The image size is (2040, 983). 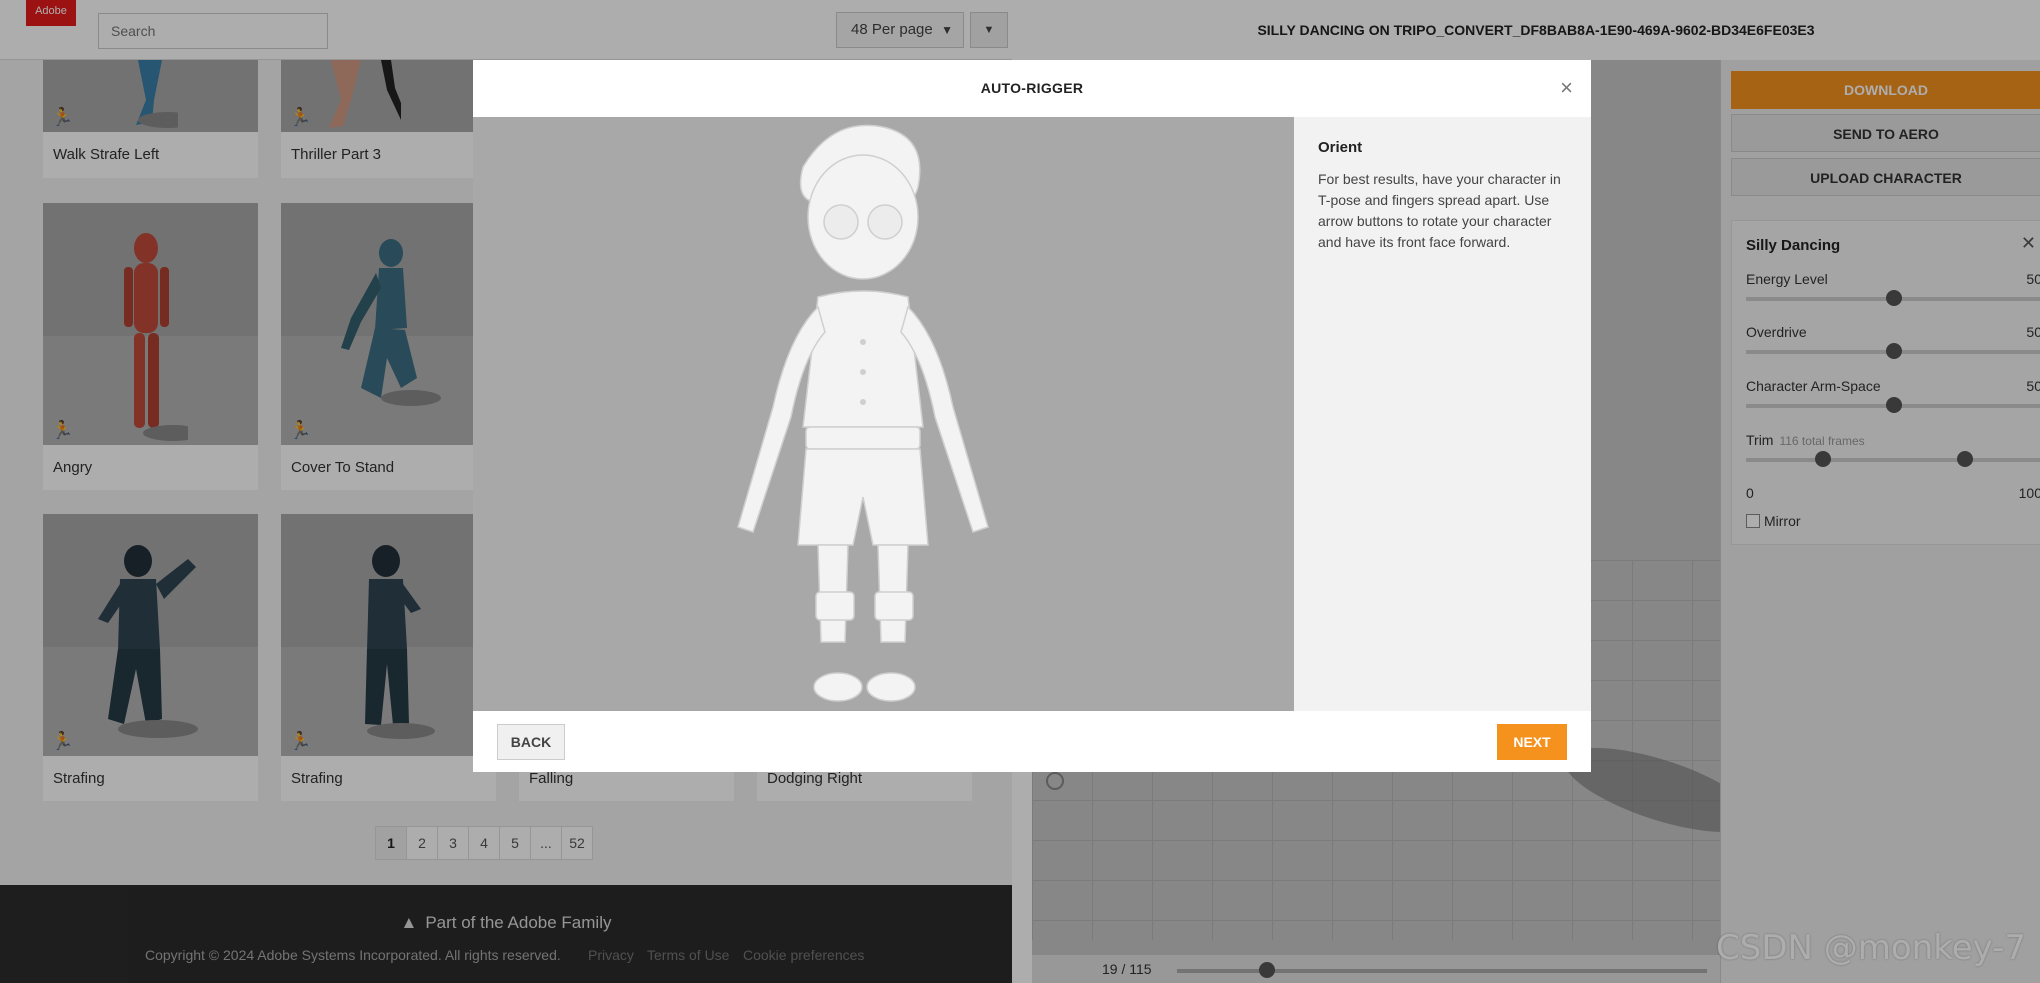 I want to click on next-button: NEXT, so click(x=1532, y=742).